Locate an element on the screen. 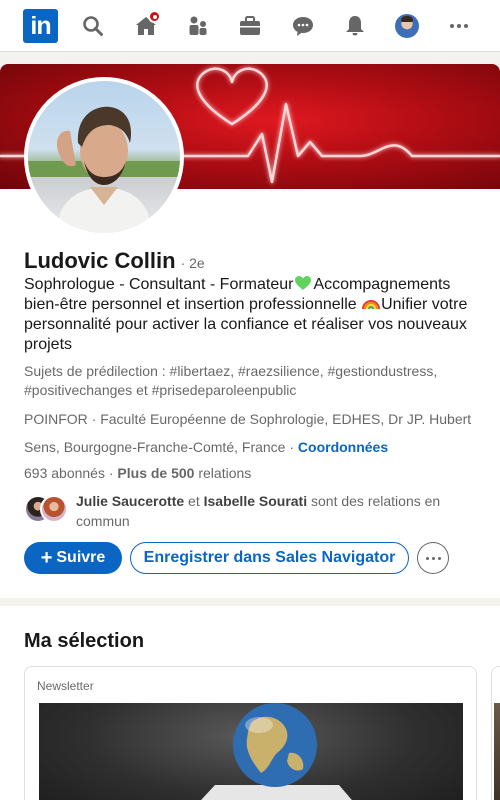 The image size is (500, 800). rainbow-icon is located at coordinates (371, 303).